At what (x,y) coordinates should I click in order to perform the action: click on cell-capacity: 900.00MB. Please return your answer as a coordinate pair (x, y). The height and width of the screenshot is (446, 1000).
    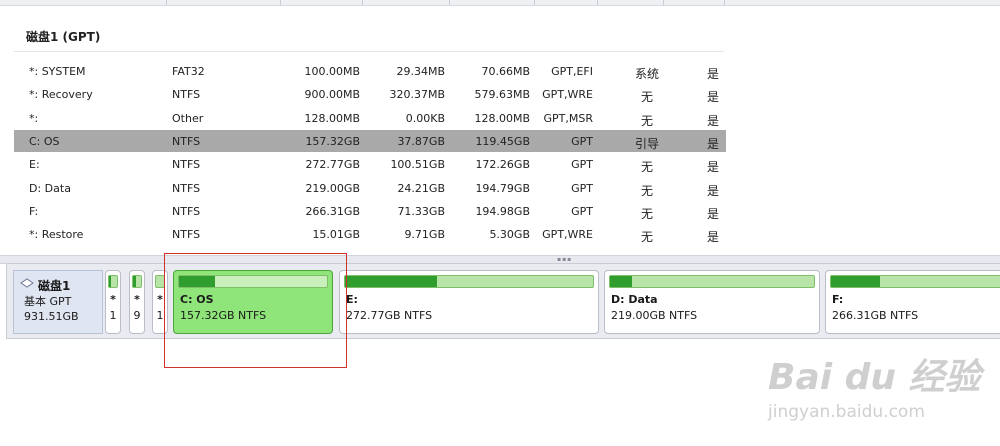
    Looking at the image, I should click on (332, 95).